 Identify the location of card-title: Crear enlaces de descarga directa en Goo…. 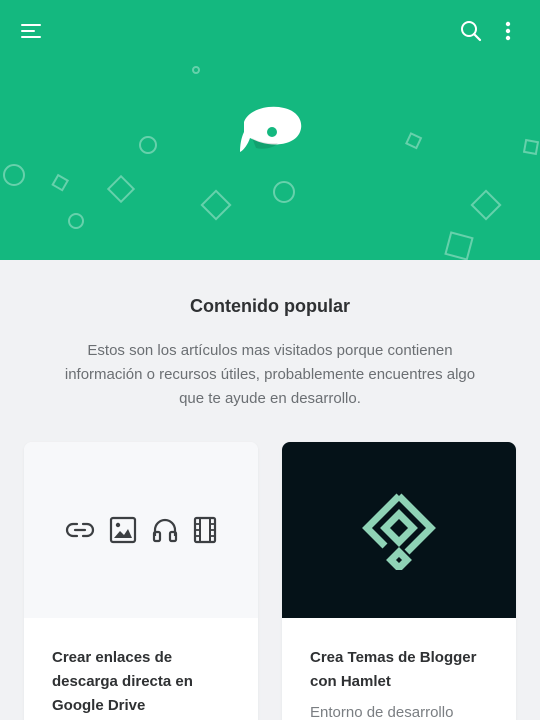
(145, 682).